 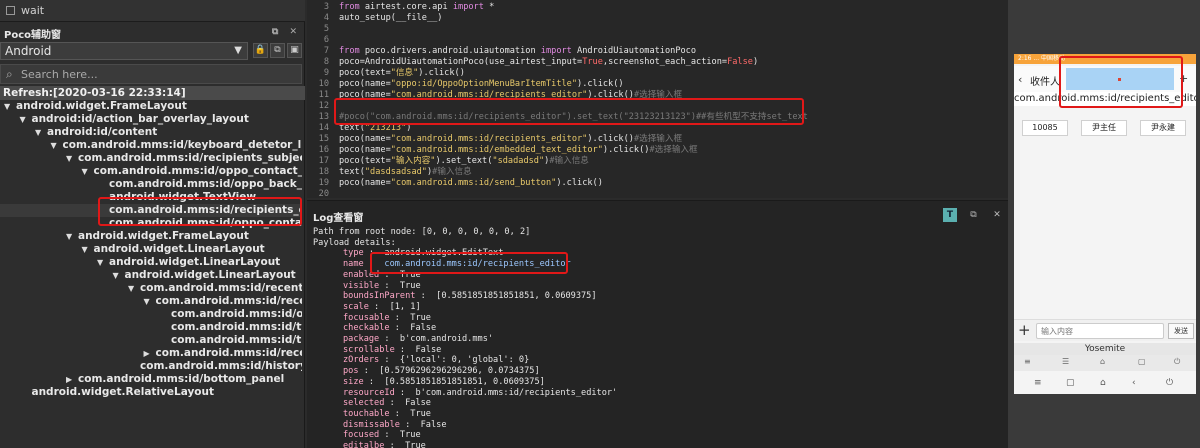 What do you see at coordinates (32, 35) in the screenshot?
I see `poco-title-text: Poco辅助窗` at bounding box center [32, 35].